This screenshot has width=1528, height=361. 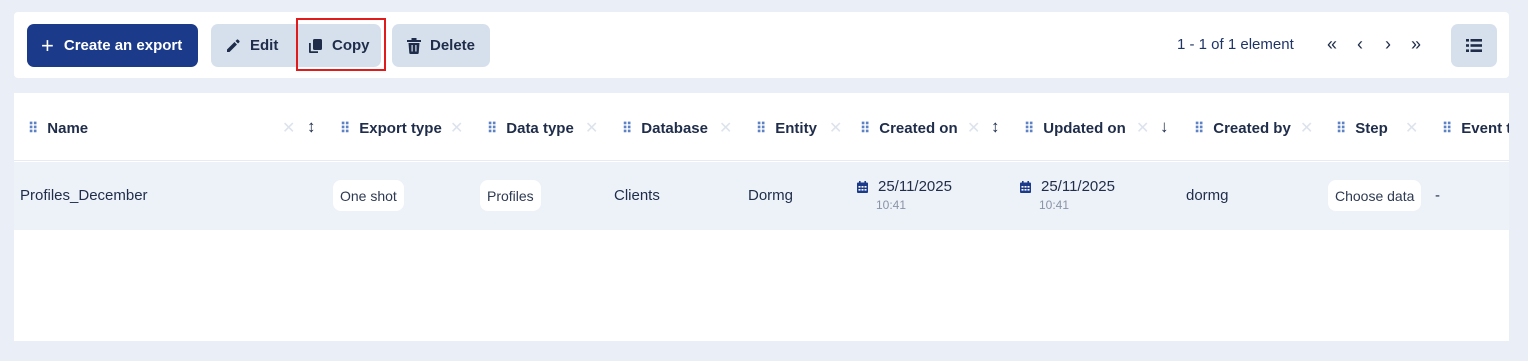 I want to click on create-export-button: + Create an export, so click(x=112, y=45).